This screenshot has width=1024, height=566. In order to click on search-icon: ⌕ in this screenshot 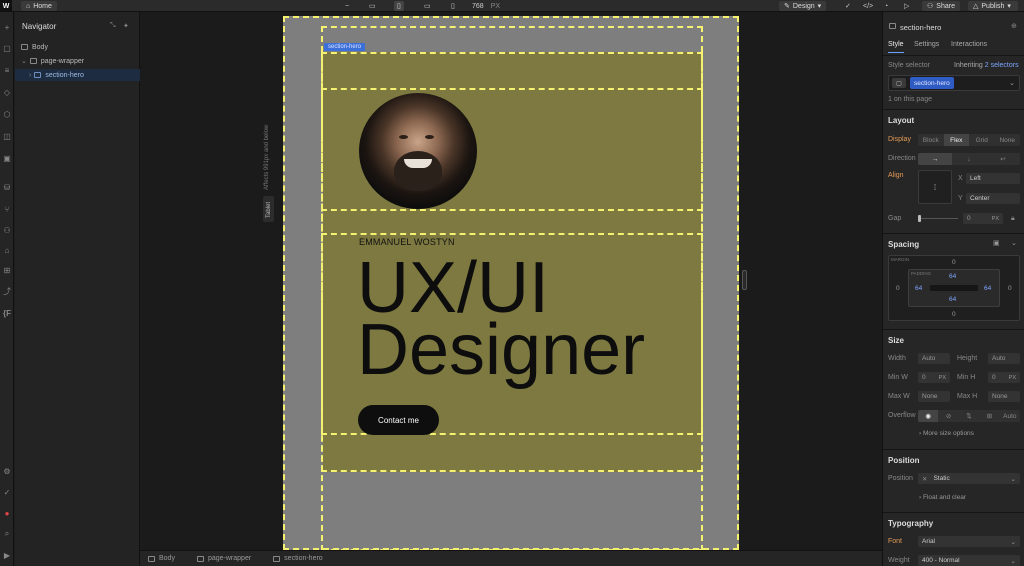, I will do `click(7, 534)`.